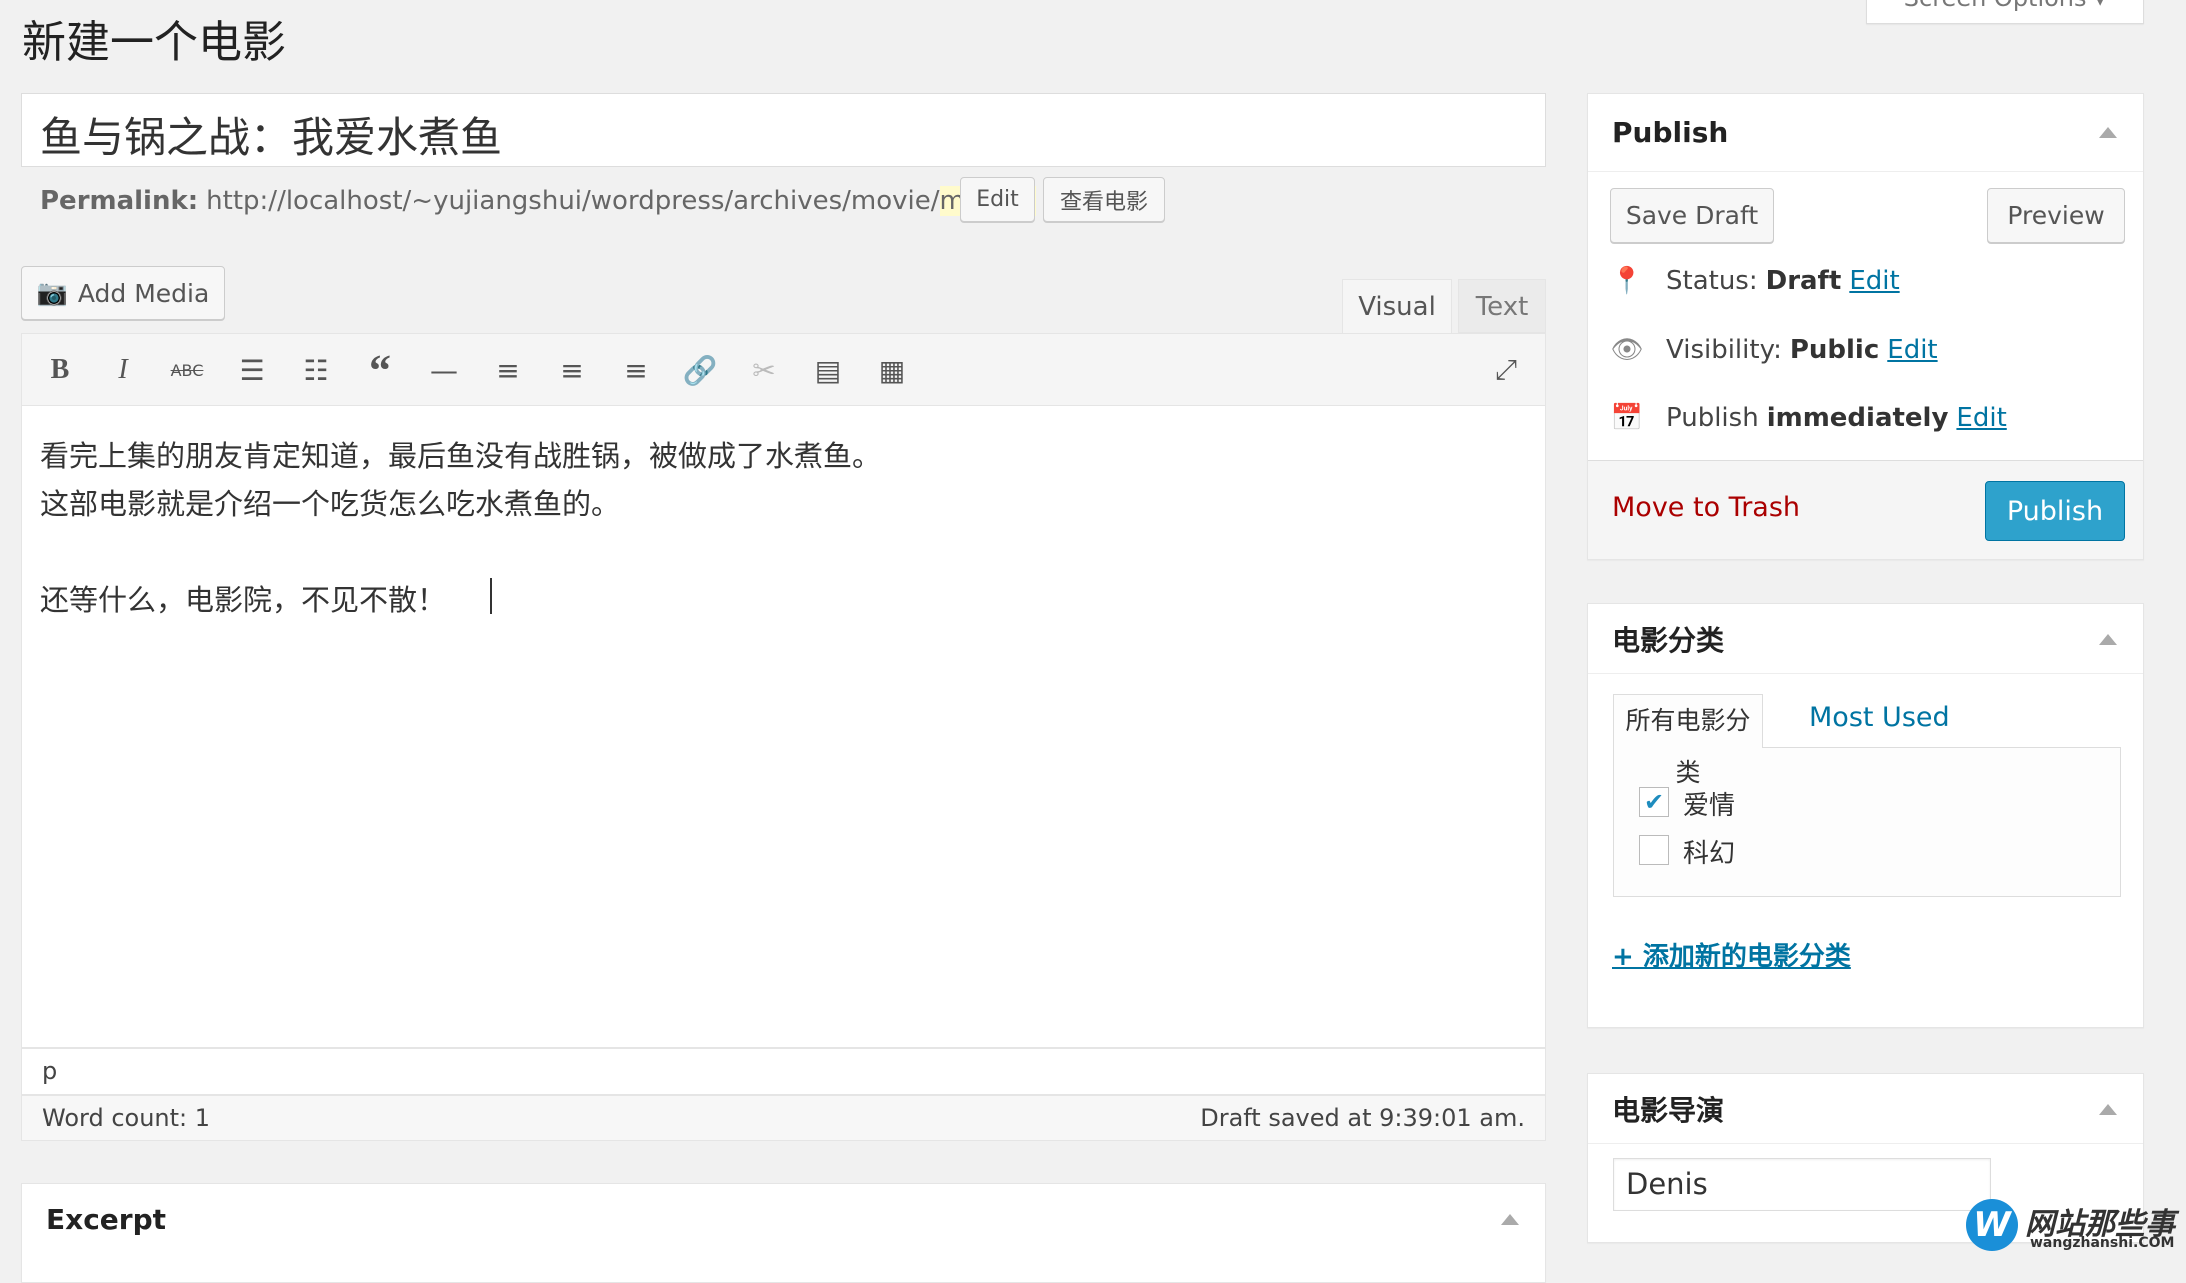  I want to click on strikethrough-icon: ABC, so click(187, 370).